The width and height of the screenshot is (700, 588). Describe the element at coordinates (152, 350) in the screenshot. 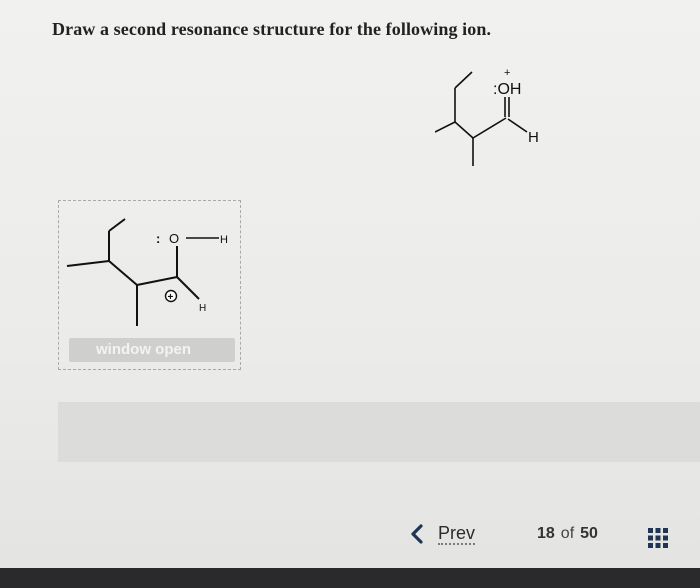

I see `window-open-button: window open` at that location.